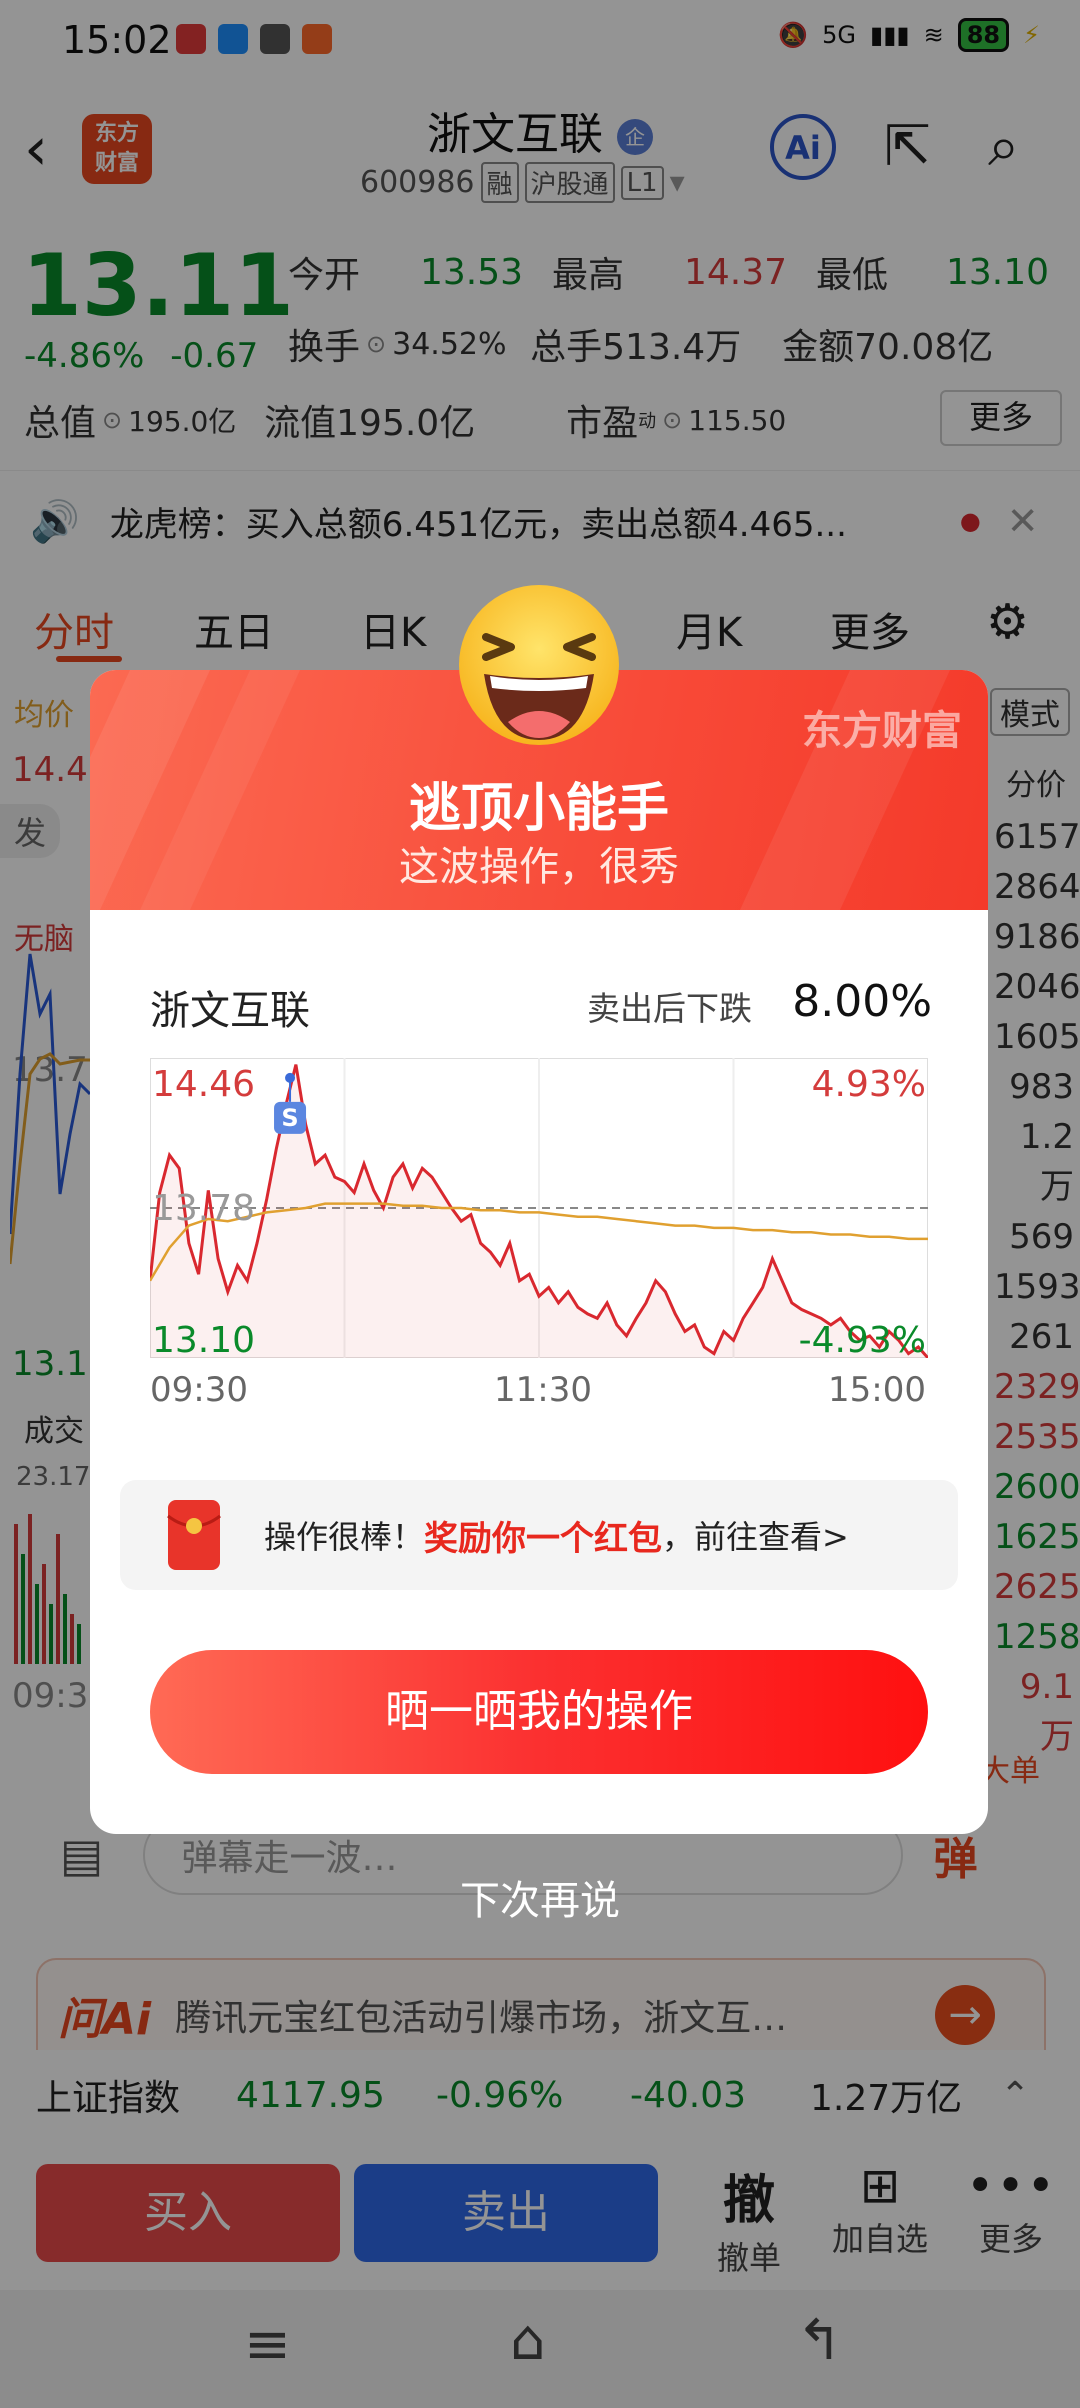 Image resolution: width=1080 pixels, height=2408 pixels. I want to click on x-tick-mid: 11:30, so click(543, 1390).